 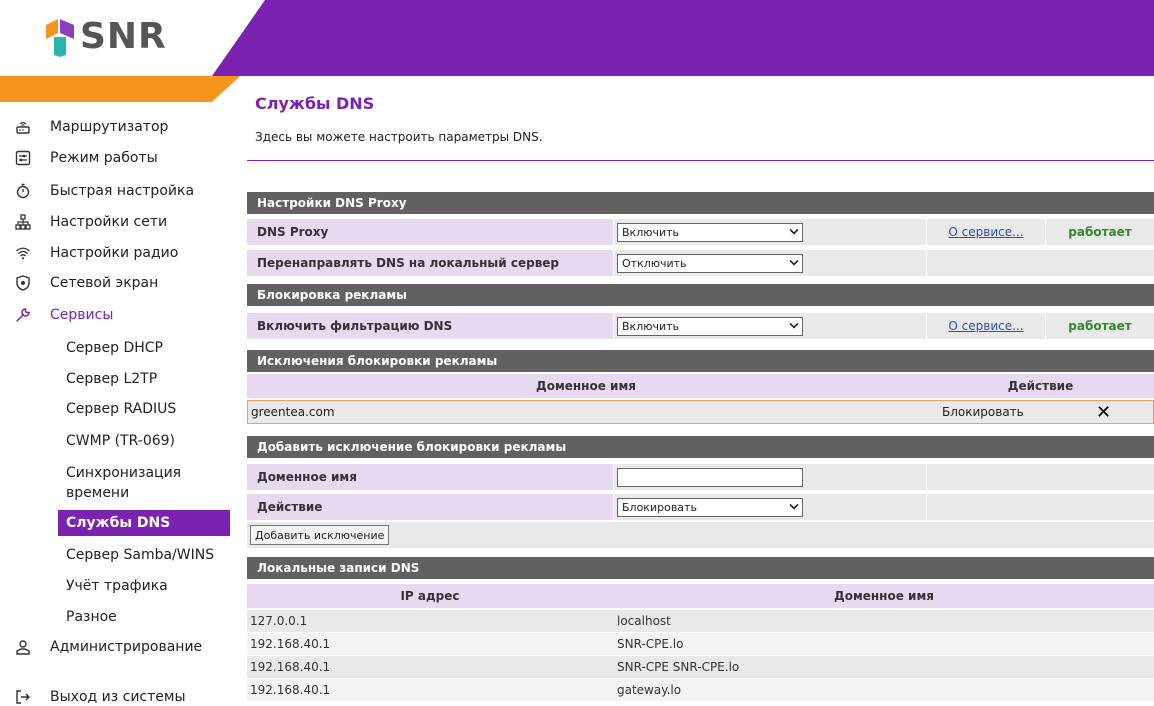 What do you see at coordinates (114, 253) in the screenshot?
I see `sidebar-item-label: Настройки радио` at bounding box center [114, 253].